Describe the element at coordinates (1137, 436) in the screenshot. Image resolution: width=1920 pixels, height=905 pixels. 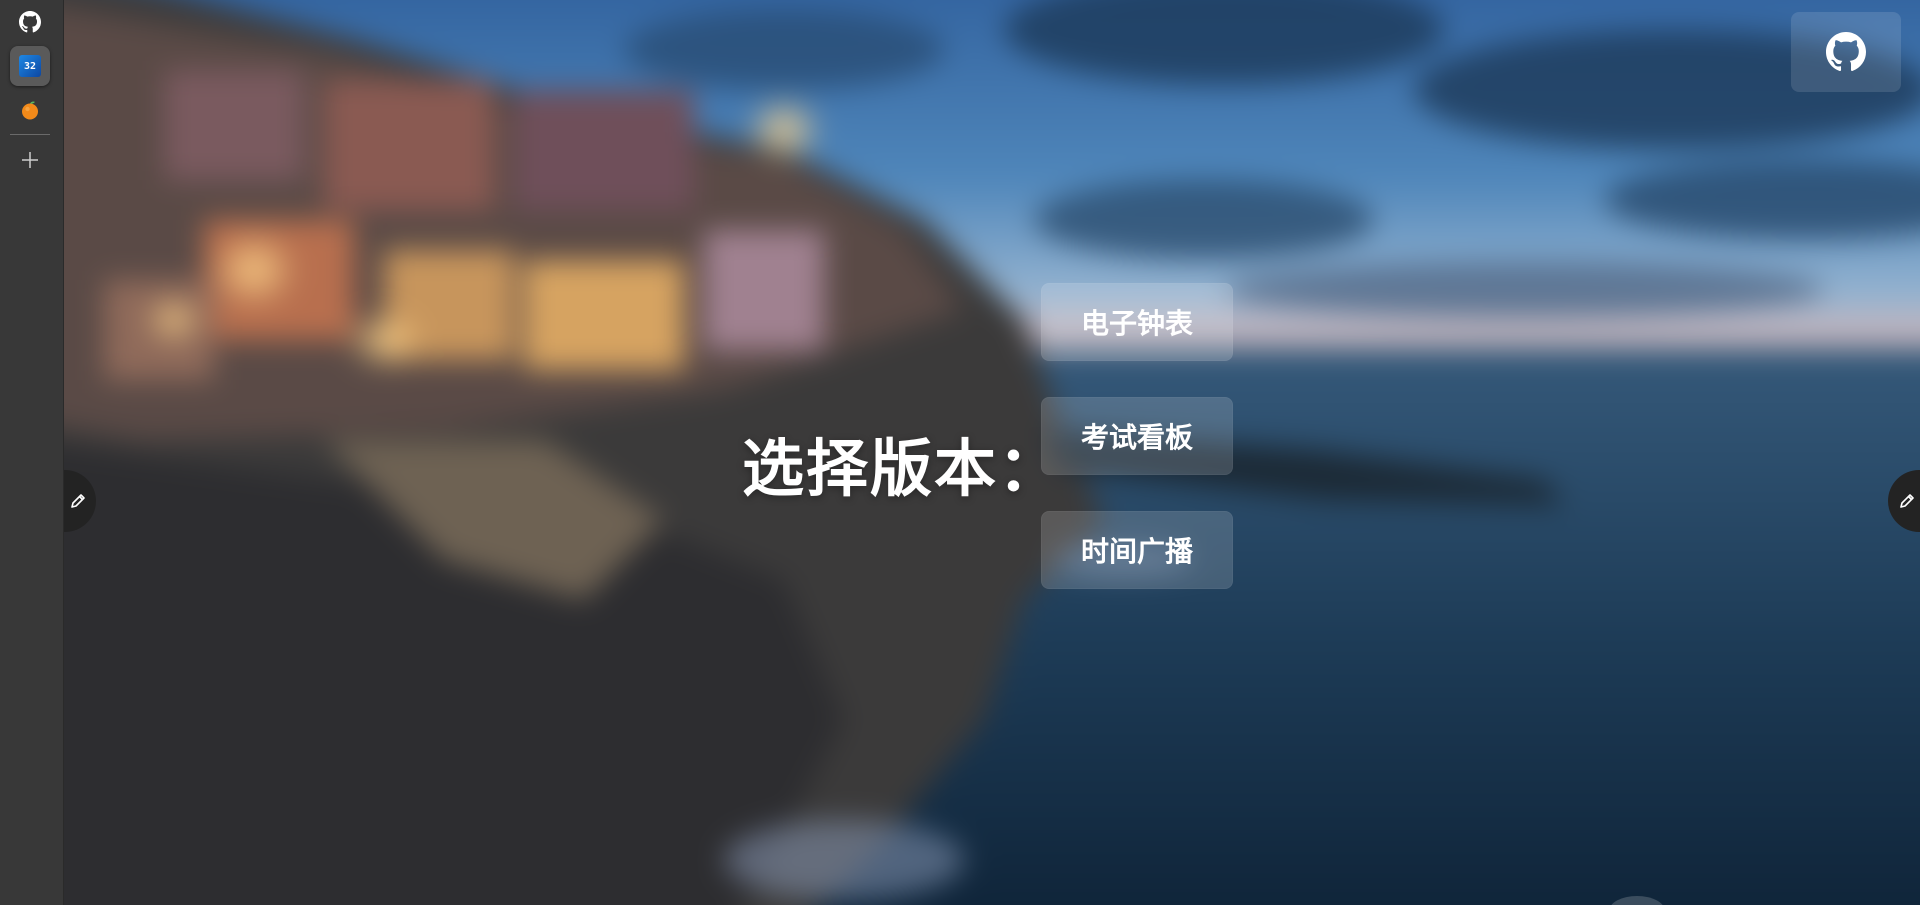
I see `version-button-exam-board: 考试看板` at that location.